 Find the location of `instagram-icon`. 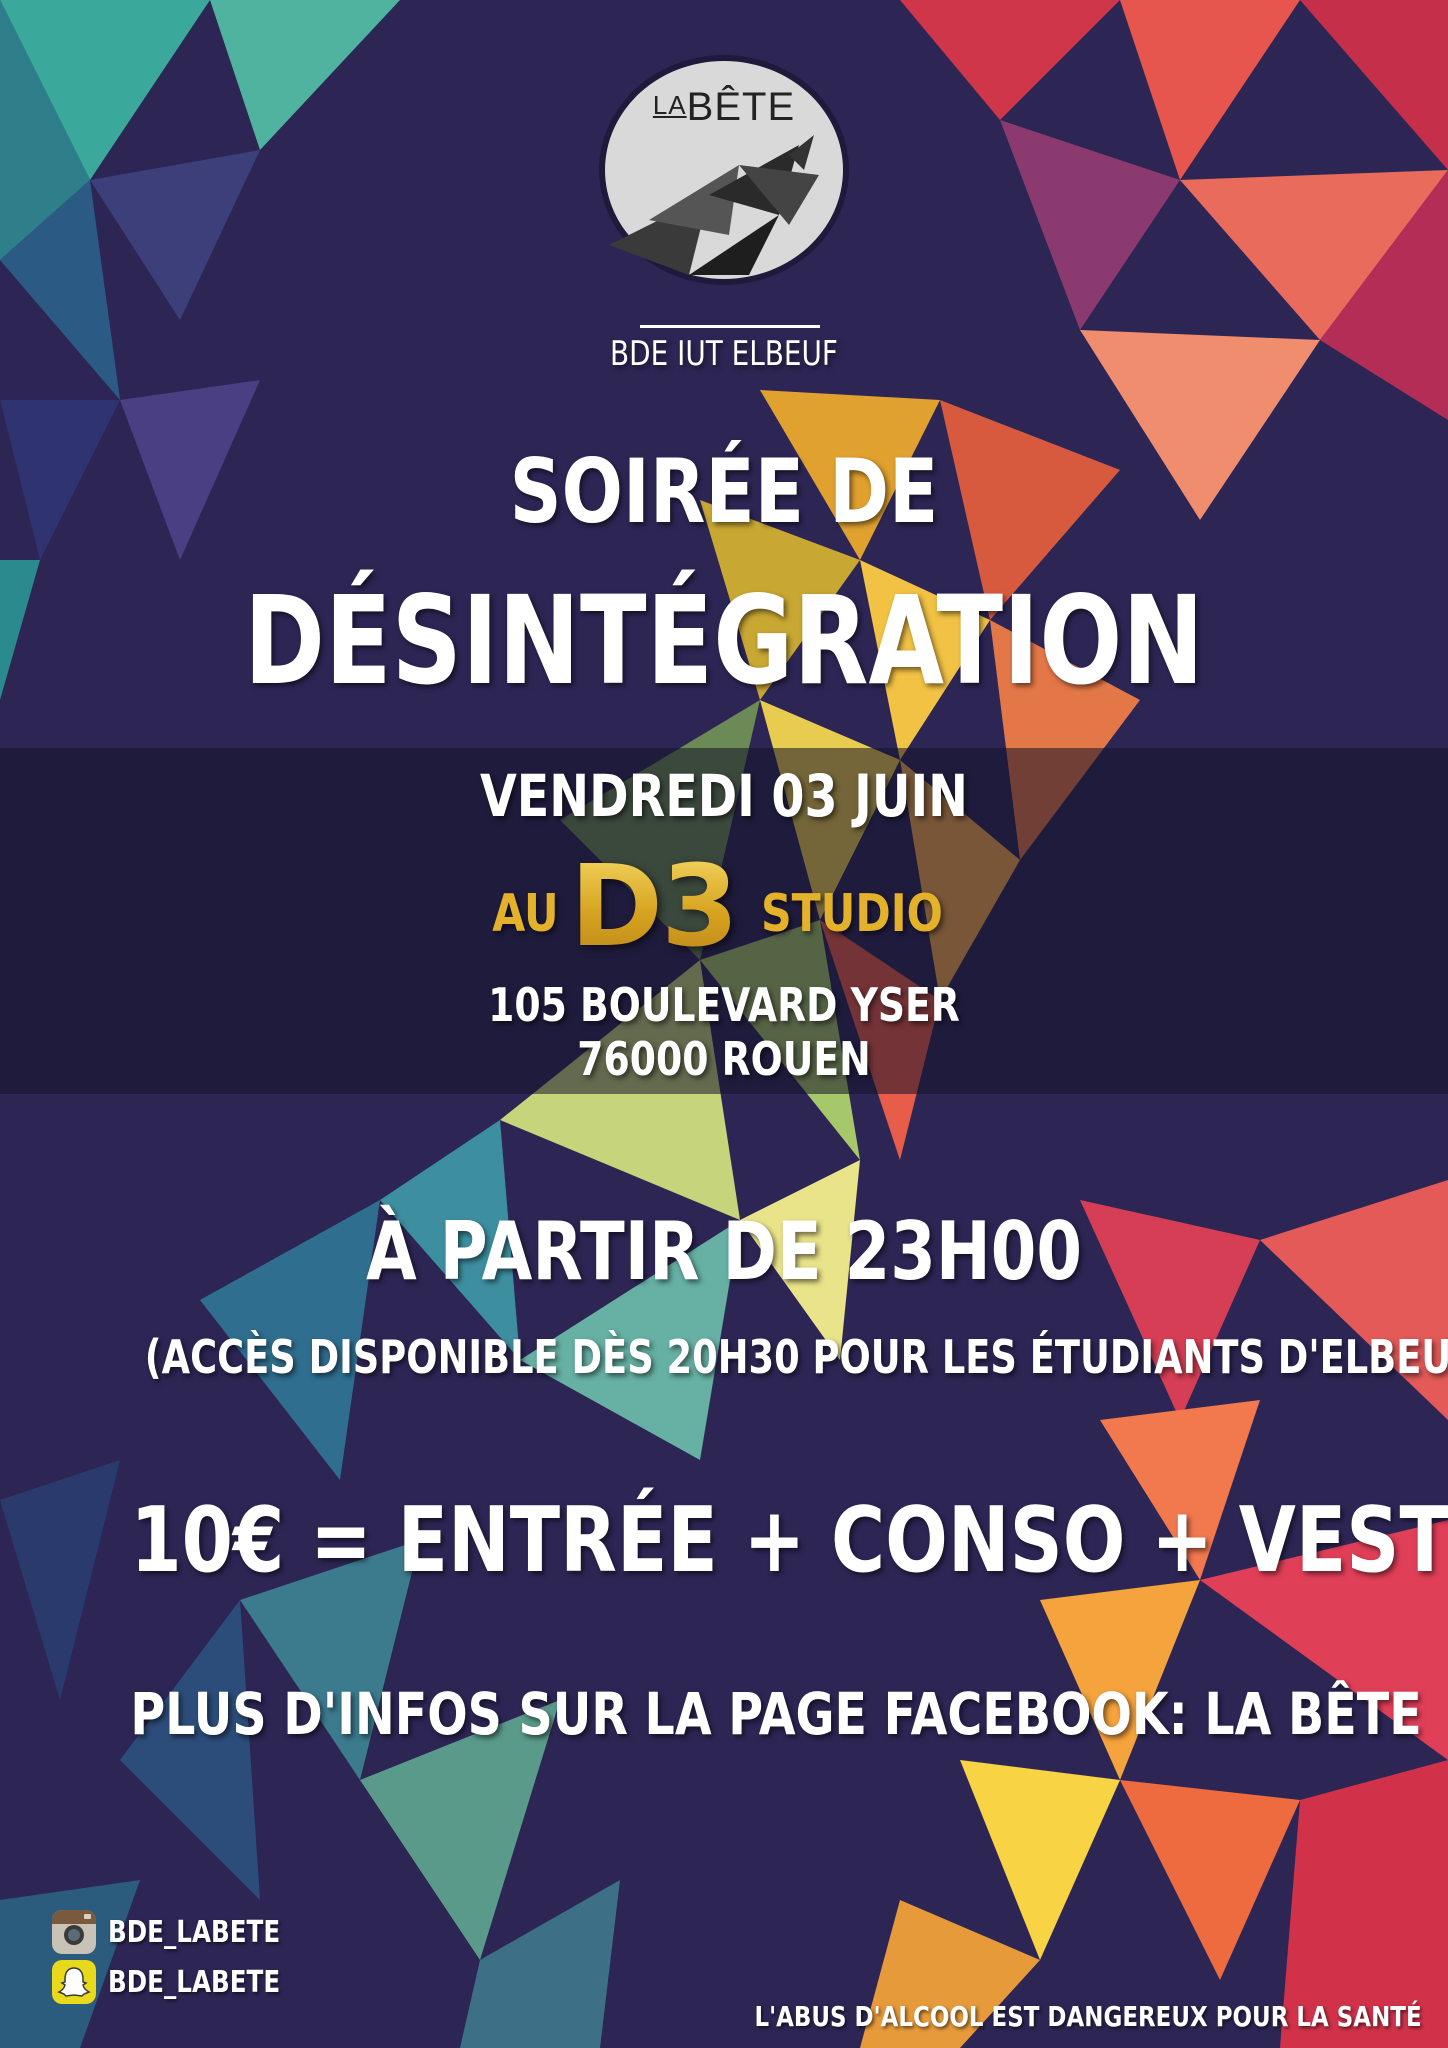

instagram-icon is located at coordinates (74, 1932).